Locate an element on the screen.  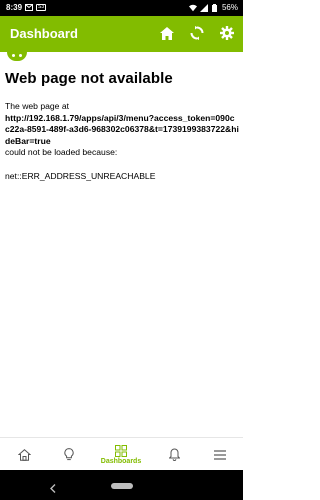
error-code: net::ERR_ADDRESS_UNREACHABLE is located at coordinates (80, 175).